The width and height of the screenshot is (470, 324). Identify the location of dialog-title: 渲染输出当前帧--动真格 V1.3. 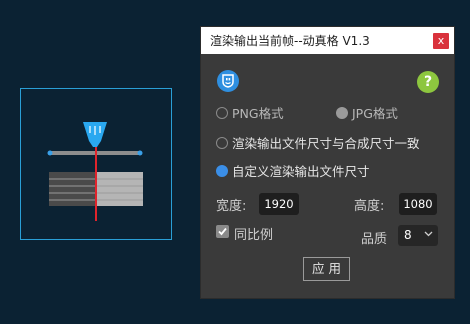
(290, 41).